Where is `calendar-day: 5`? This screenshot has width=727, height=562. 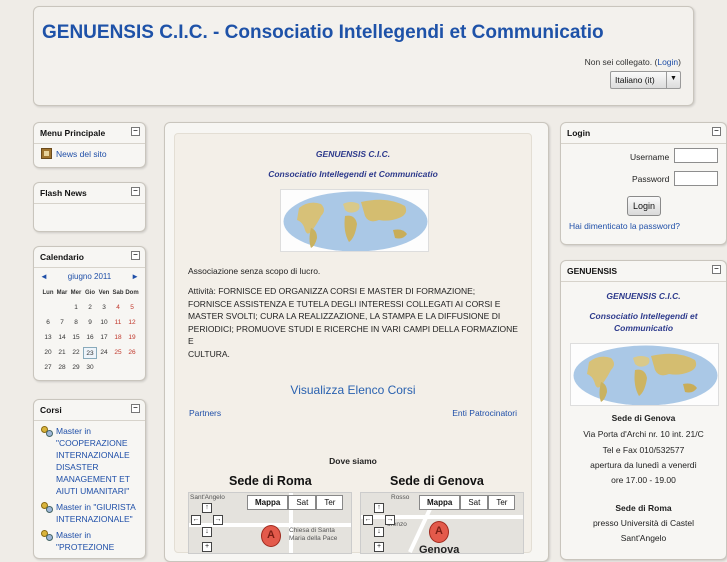 calendar-day: 5 is located at coordinates (132, 308).